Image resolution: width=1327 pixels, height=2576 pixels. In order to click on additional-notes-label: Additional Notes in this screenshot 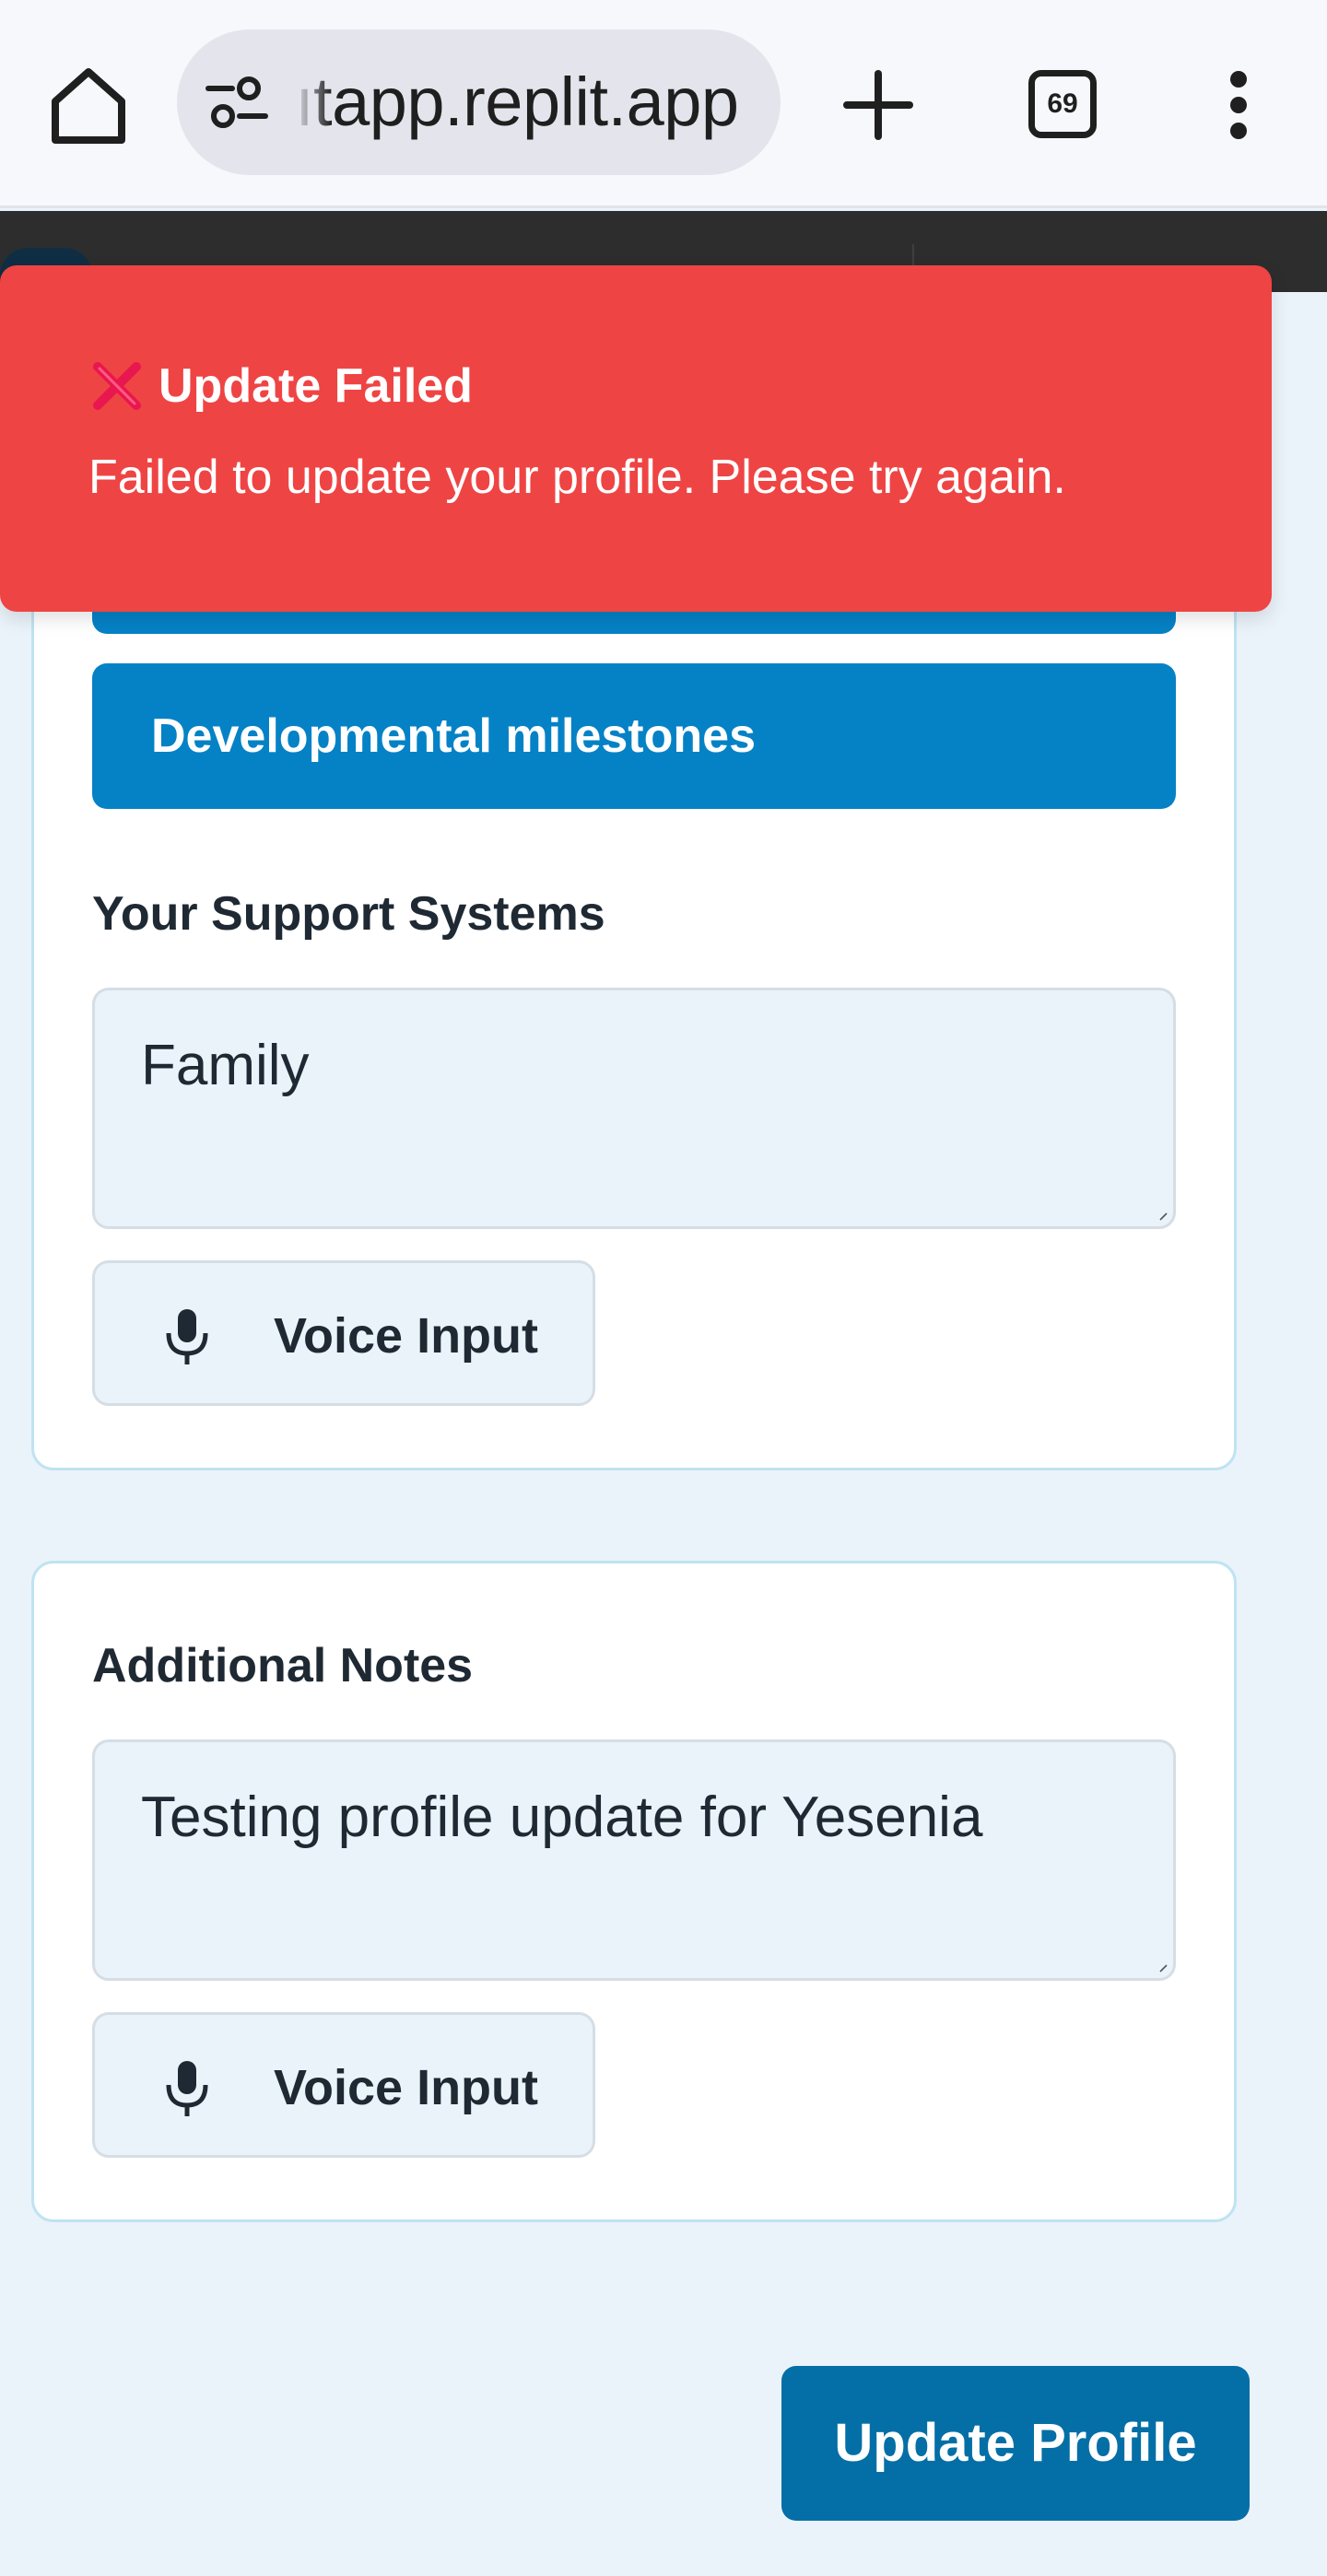, I will do `click(283, 1665)`.